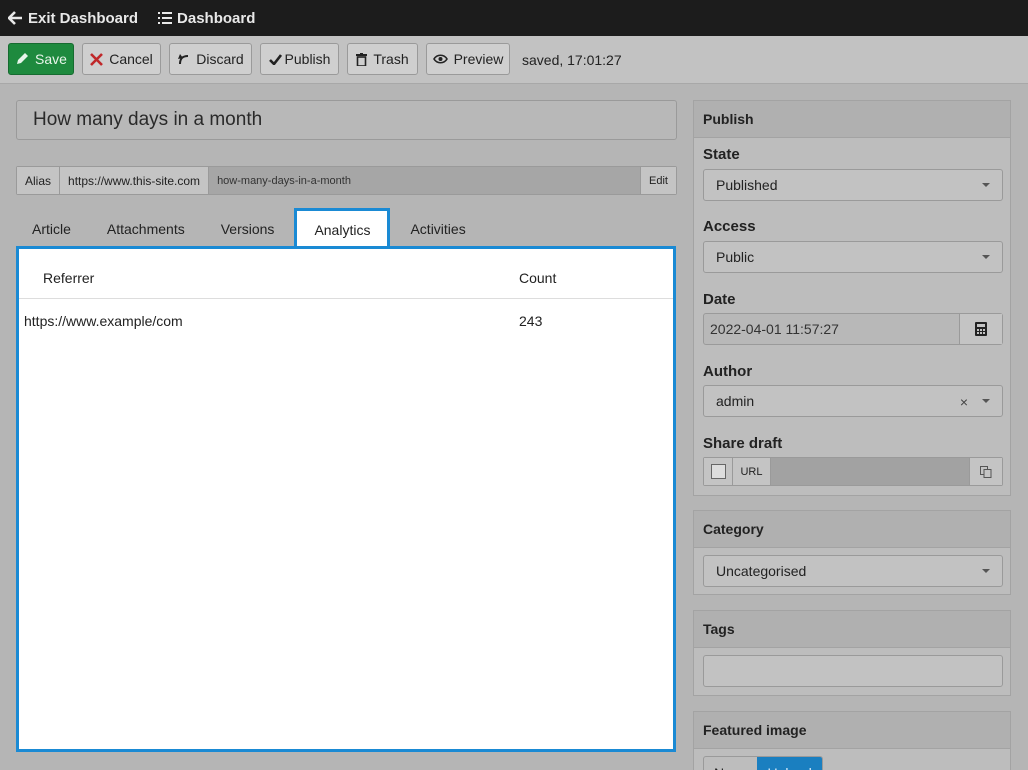 This screenshot has height=770, width=1028. Describe the element at coordinates (831, 329) in the screenshot. I see `date-input: 2022-04-01 11:57:27` at that location.